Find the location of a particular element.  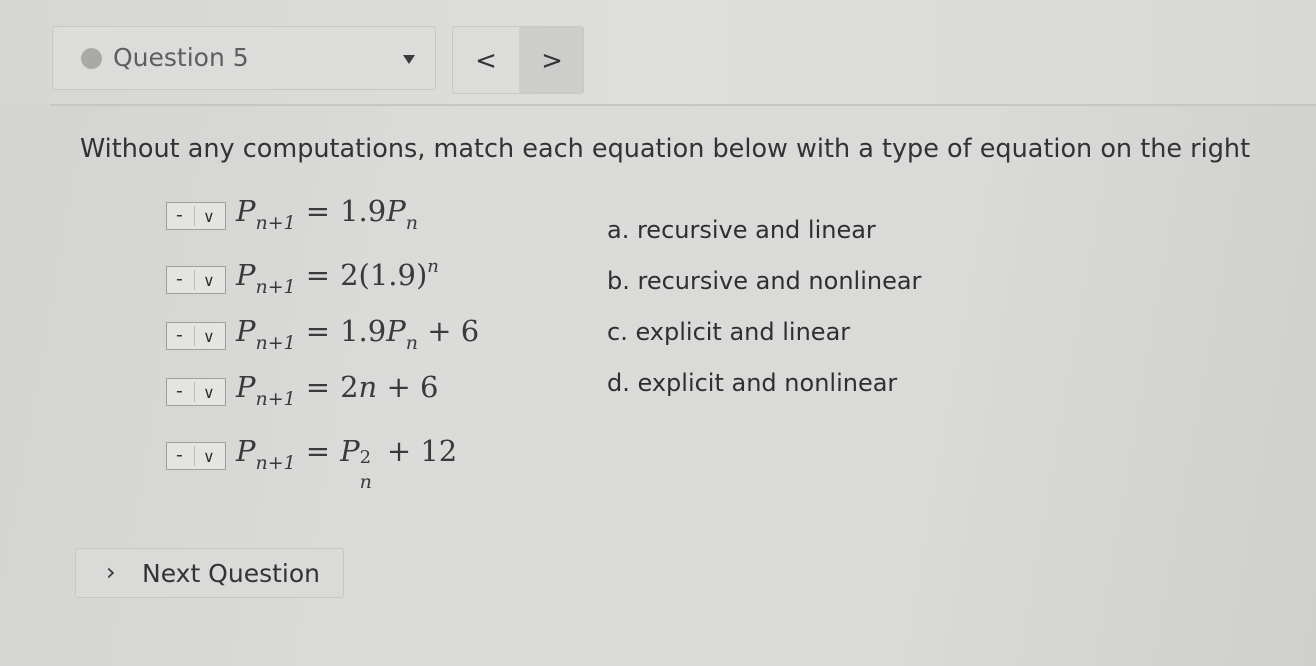

question-dropdown: Question 5 is located at coordinates (244, 58).